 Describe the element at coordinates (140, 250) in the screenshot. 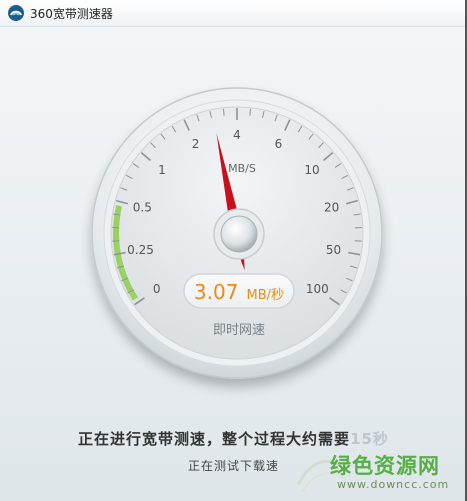

I see `tick-label: 0.25` at that location.